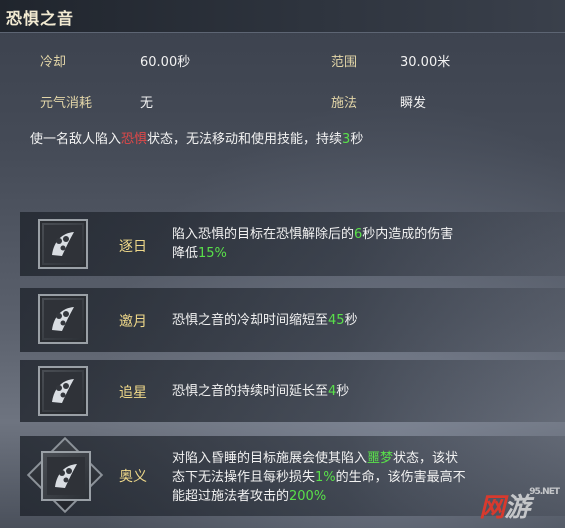  What do you see at coordinates (147, 103) in the screenshot?
I see `cost-value: 无` at bounding box center [147, 103].